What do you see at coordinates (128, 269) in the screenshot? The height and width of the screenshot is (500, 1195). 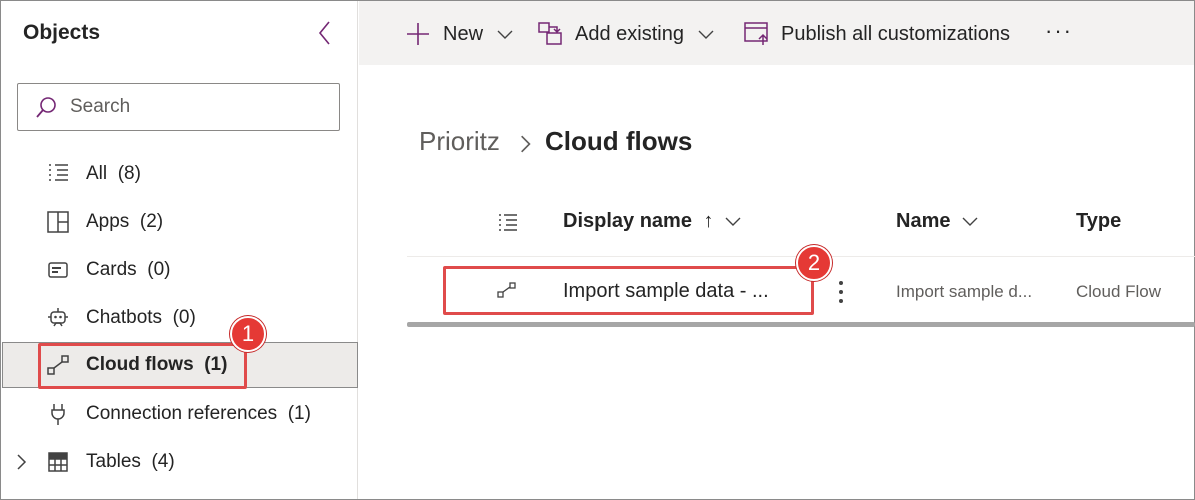 I see `sidebar-item-label: Cards (0)` at bounding box center [128, 269].